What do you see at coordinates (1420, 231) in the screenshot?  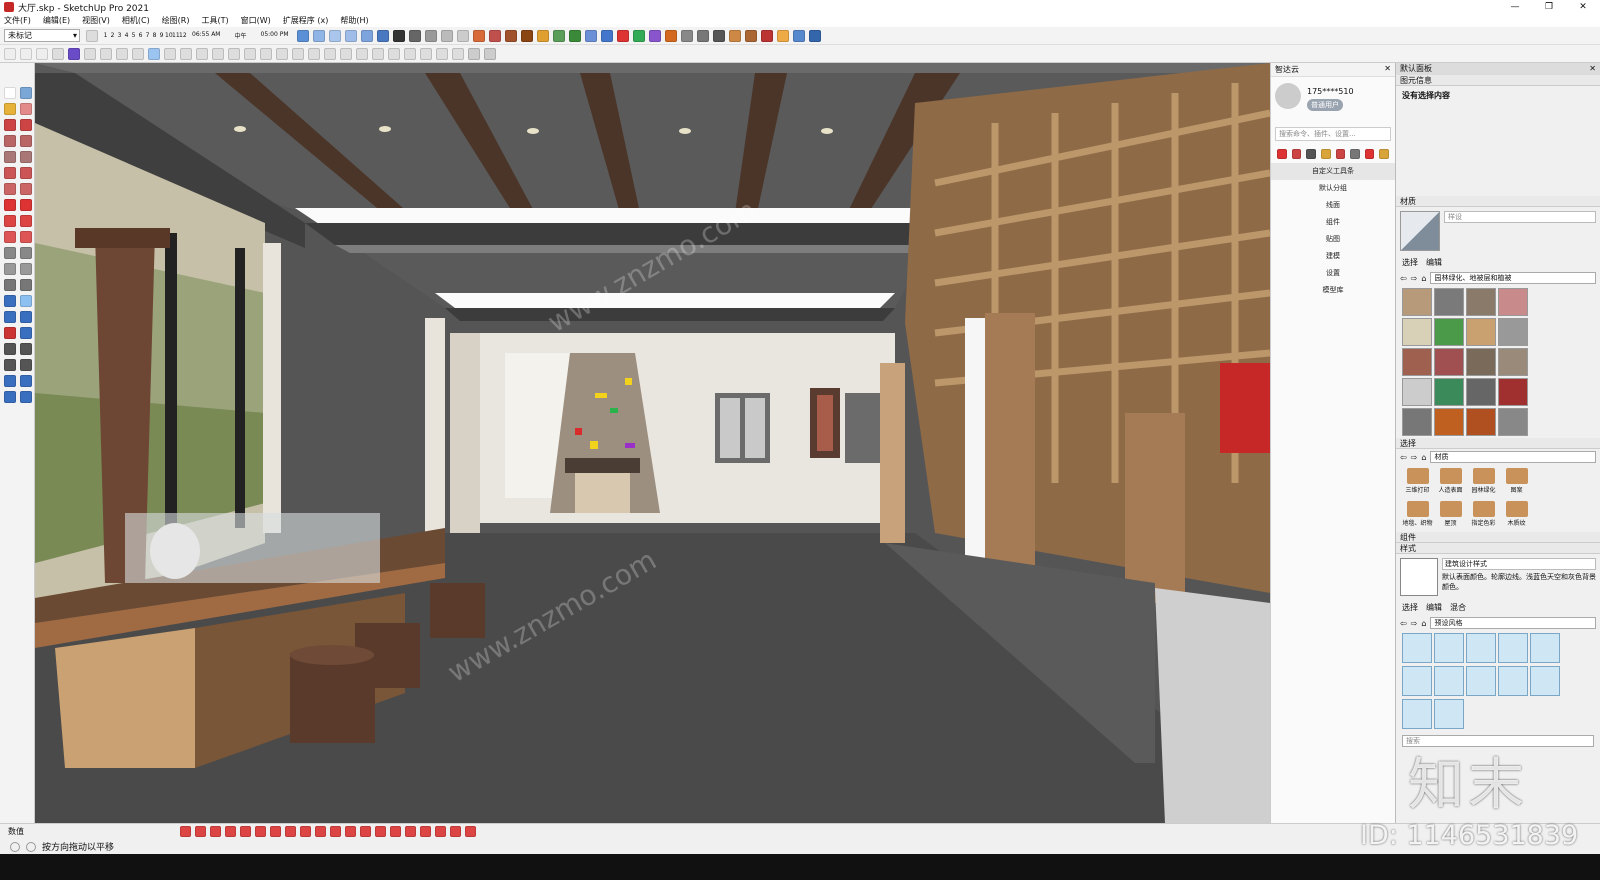 I see `material-swatch` at bounding box center [1420, 231].